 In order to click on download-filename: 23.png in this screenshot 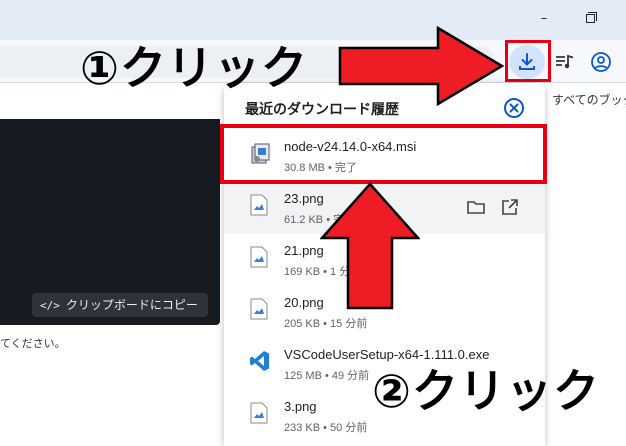, I will do `click(304, 198)`.